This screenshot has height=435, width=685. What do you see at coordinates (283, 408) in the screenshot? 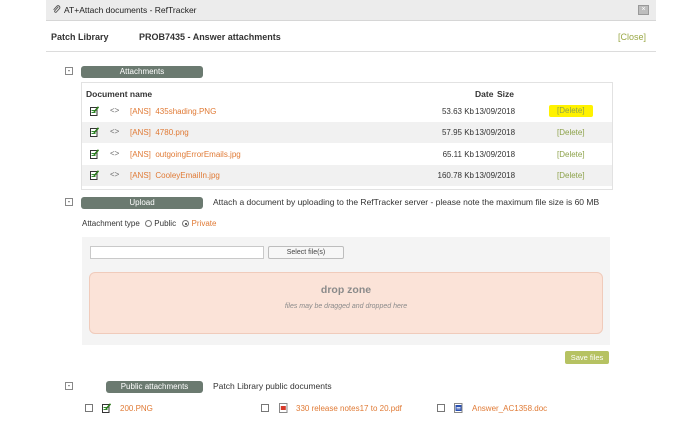
I see `pdf-file-icon` at bounding box center [283, 408].